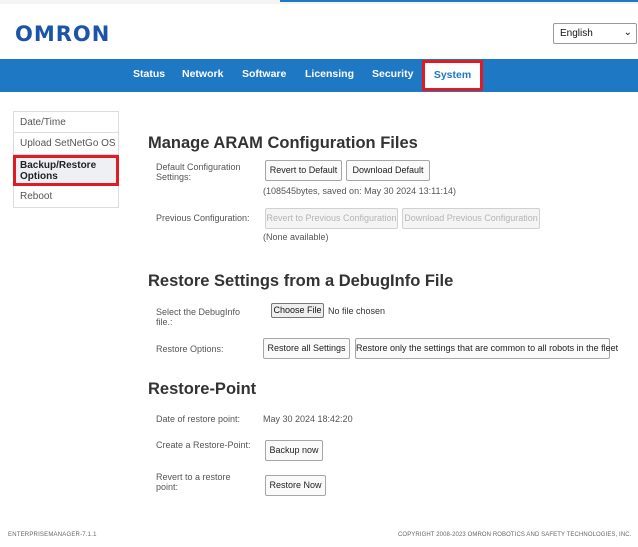 This screenshot has height=547, width=638. What do you see at coordinates (392, 75) in the screenshot?
I see `nav-tab-security: Security` at bounding box center [392, 75].